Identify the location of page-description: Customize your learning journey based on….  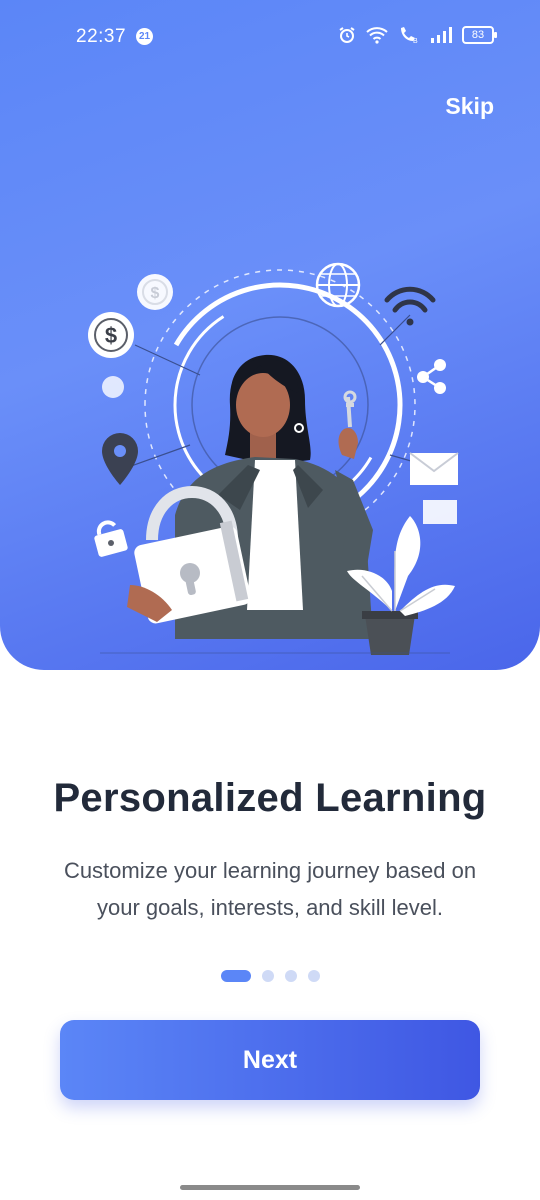
(270, 889).